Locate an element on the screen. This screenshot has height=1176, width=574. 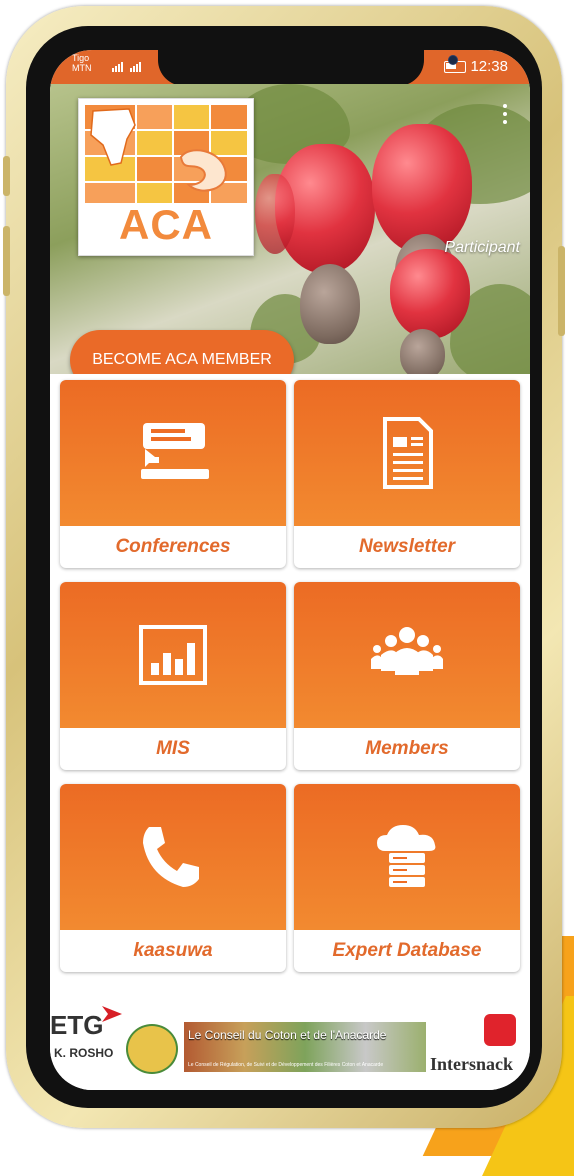
etg-arrow-icon is located at coordinates (112, 1014).